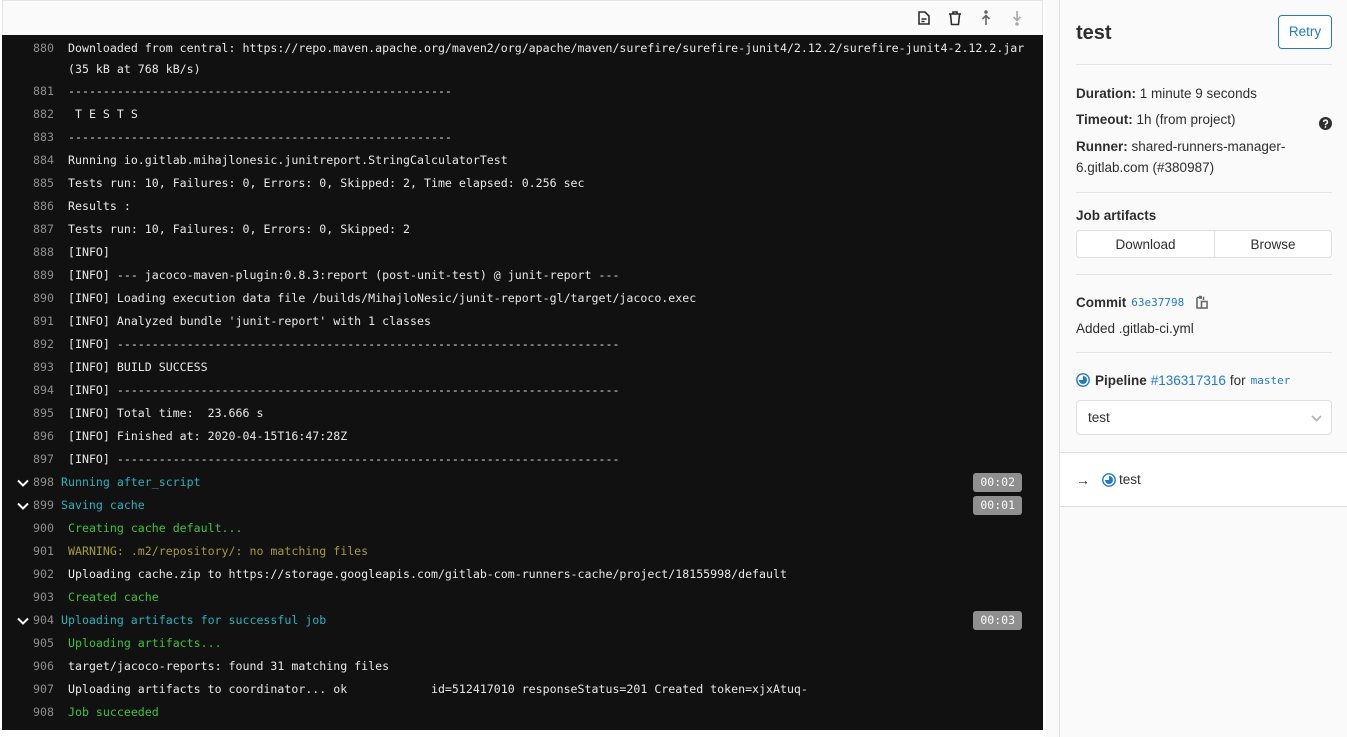 Image resolution: width=1347 pixels, height=737 pixels. What do you see at coordinates (1094, 32) in the screenshot?
I see `job-title: test` at bounding box center [1094, 32].